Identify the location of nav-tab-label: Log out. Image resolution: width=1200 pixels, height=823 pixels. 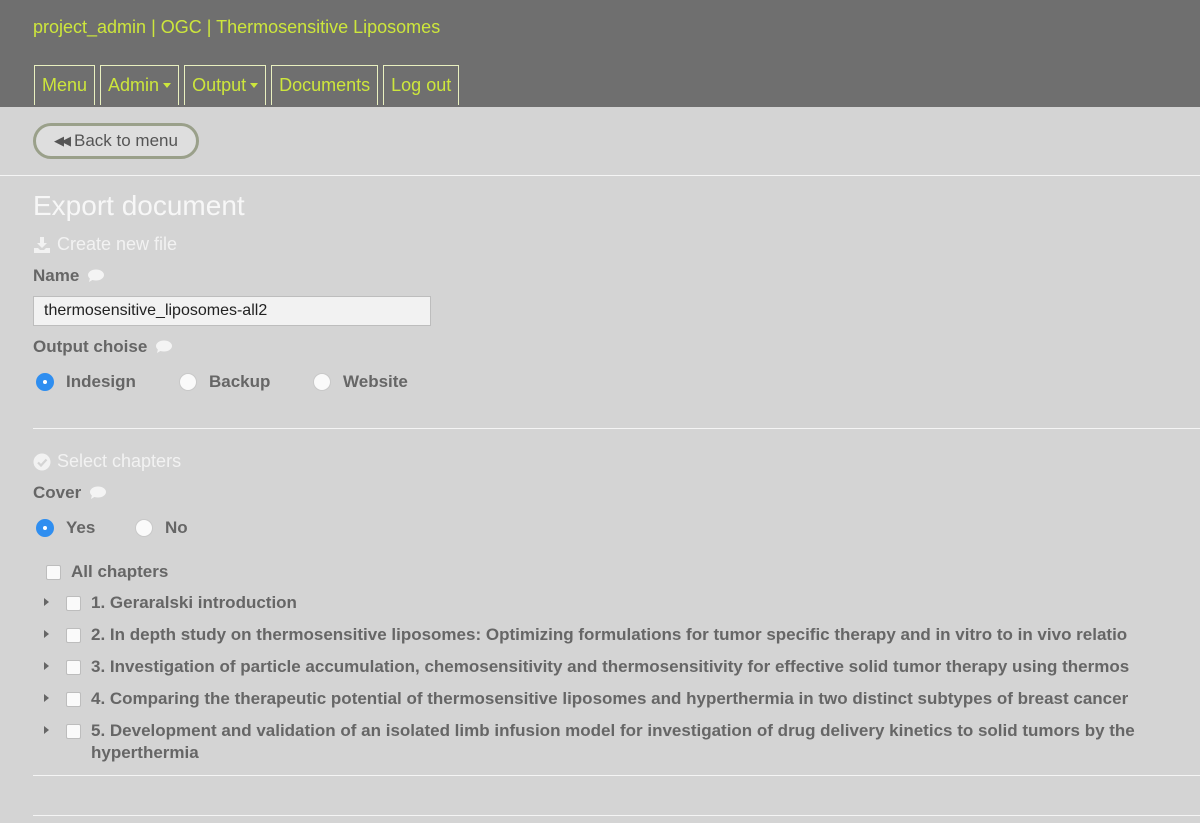
(421, 85).